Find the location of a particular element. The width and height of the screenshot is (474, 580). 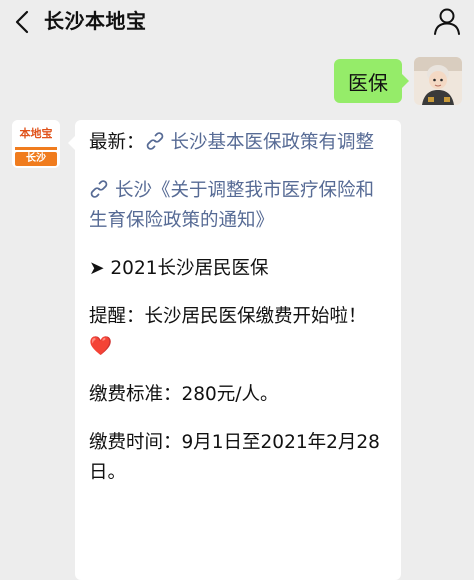

chat-header: 长沙本地宝 is located at coordinates (237, 22).